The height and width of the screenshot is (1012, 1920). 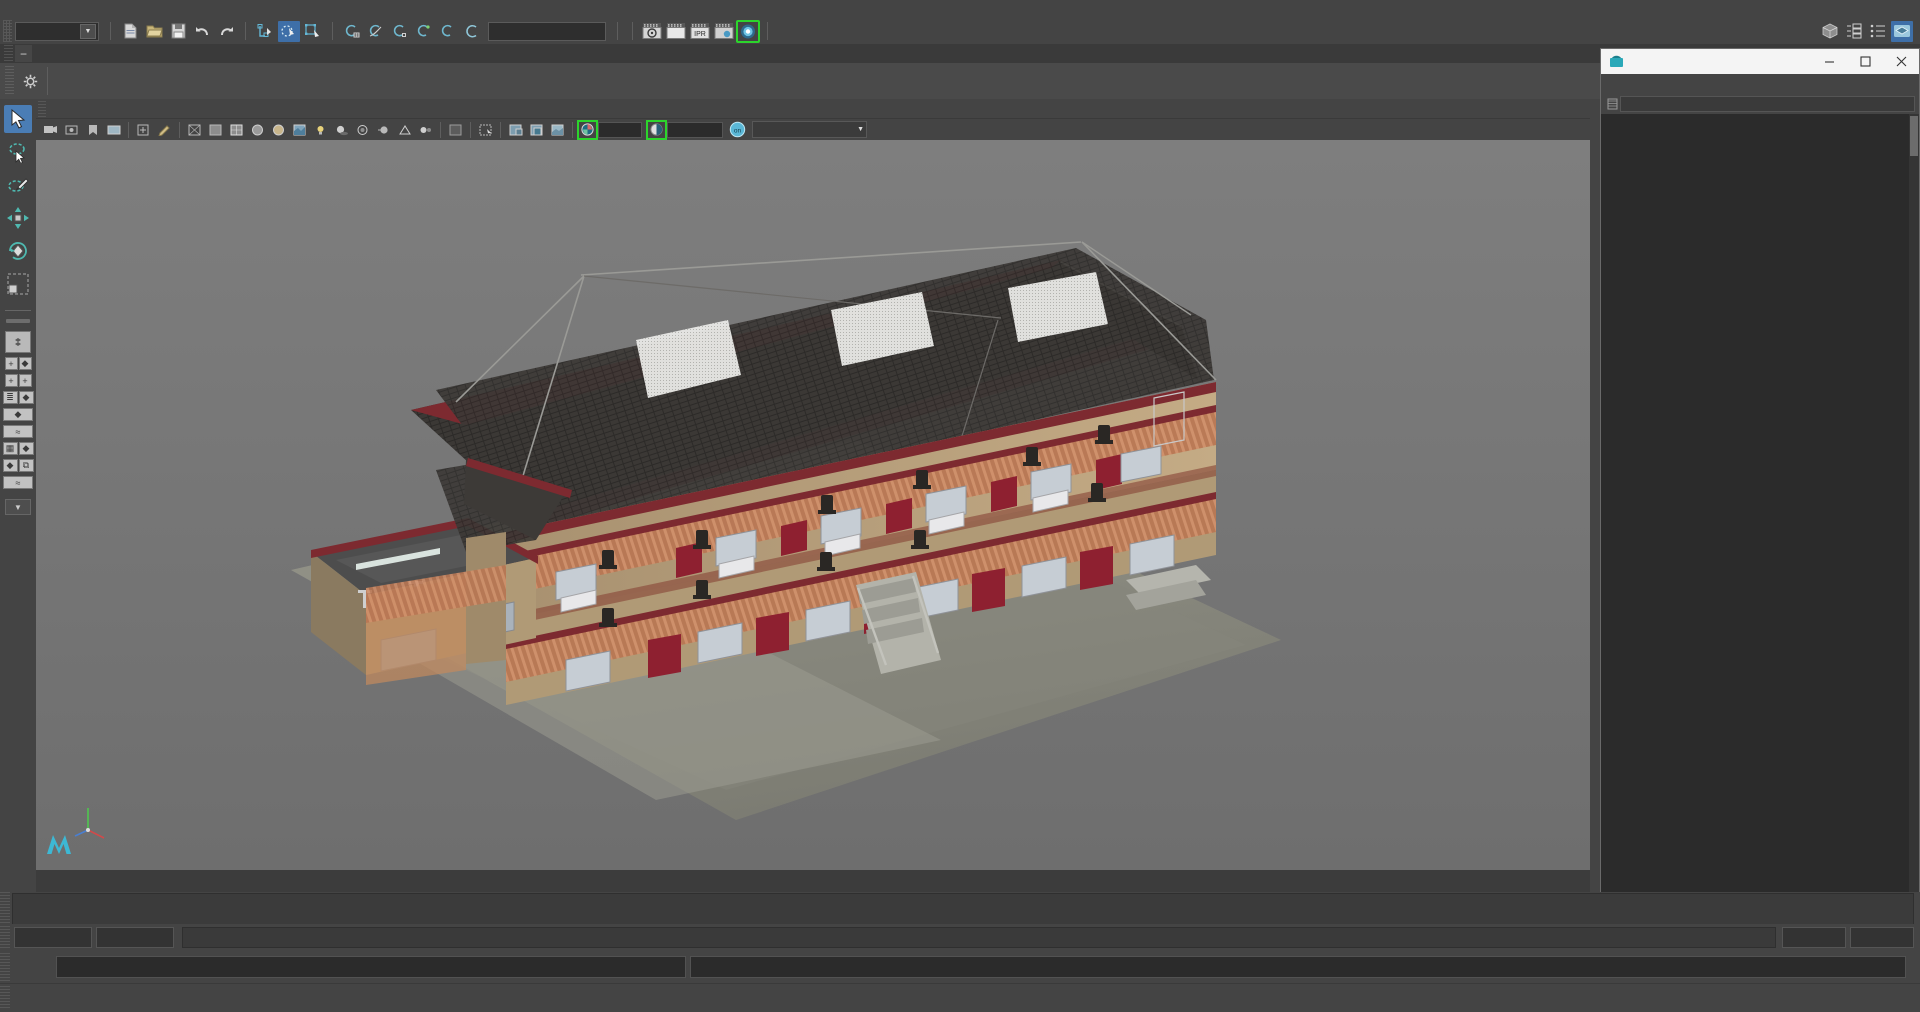 What do you see at coordinates (10, 397) in the screenshot?
I see `outliner-persp-layout: ≣` at bounding box center [10, 397].